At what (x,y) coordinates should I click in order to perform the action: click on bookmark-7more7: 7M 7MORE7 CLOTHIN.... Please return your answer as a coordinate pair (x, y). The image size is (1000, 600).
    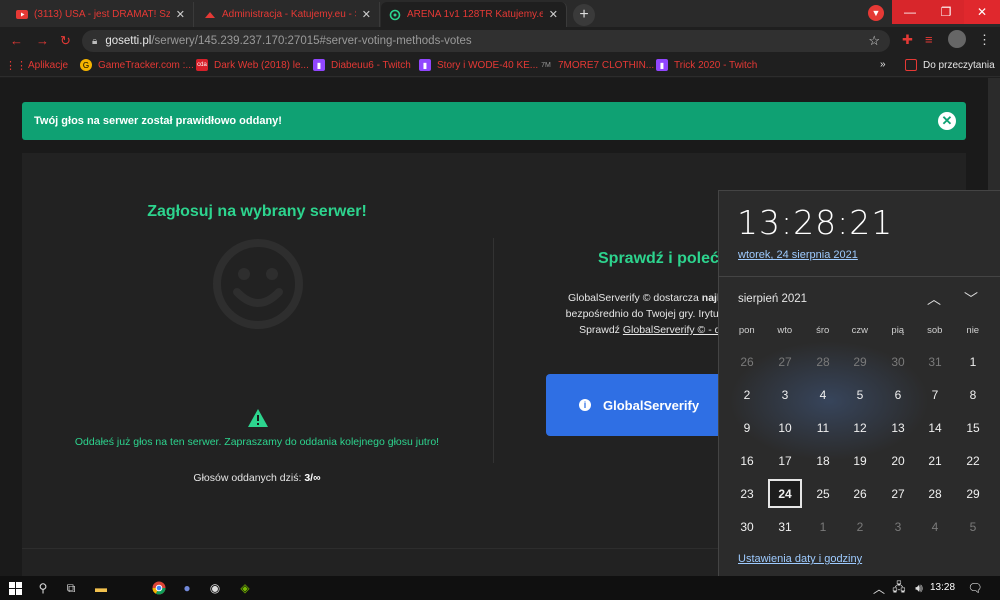
    Looking at the image, I should click on (597, 65).